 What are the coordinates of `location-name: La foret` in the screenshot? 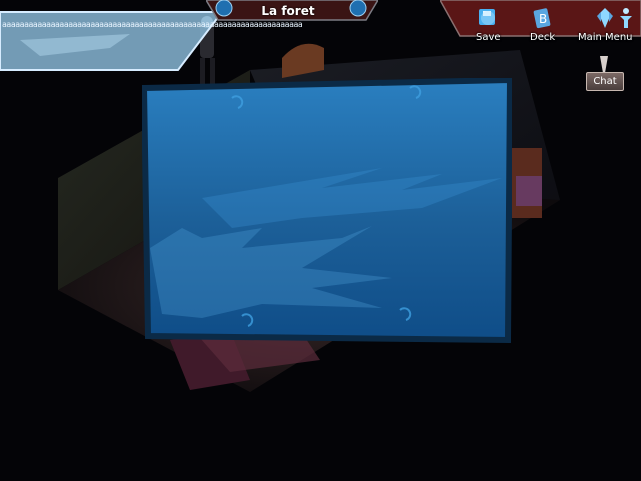 It's located at (288, 11).